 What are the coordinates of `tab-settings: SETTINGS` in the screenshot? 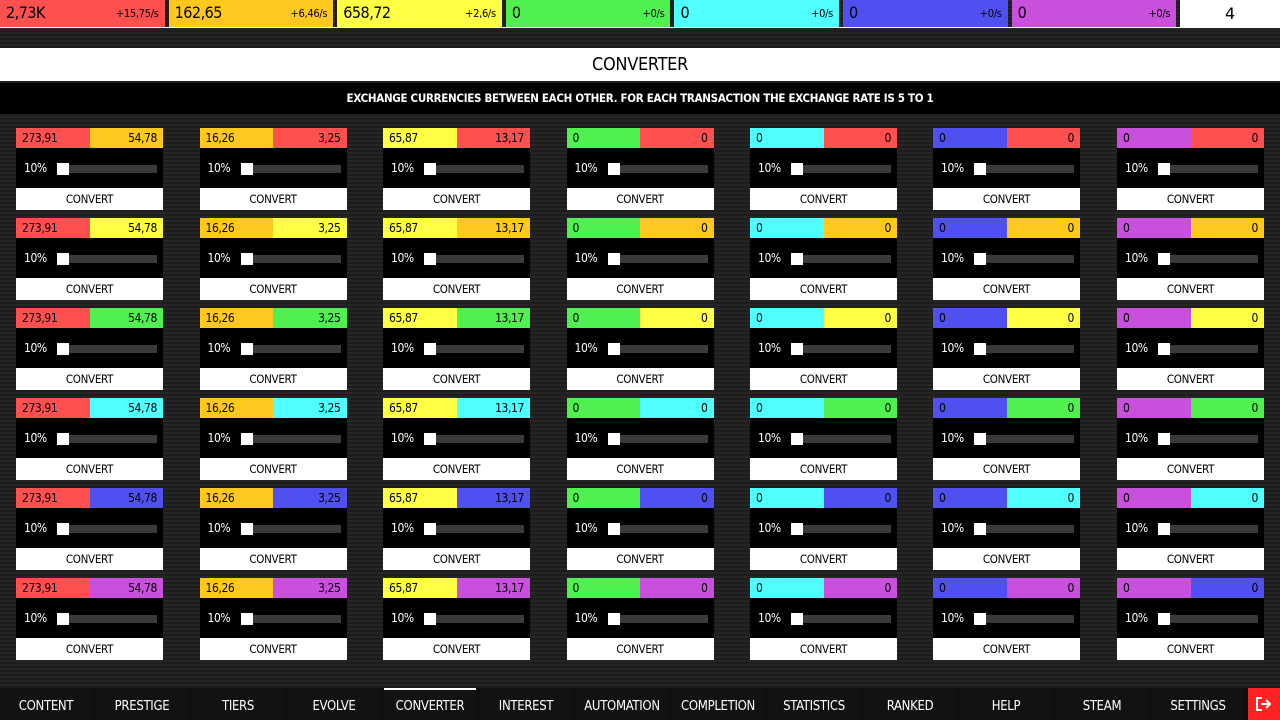 It's located at (1198, 704).